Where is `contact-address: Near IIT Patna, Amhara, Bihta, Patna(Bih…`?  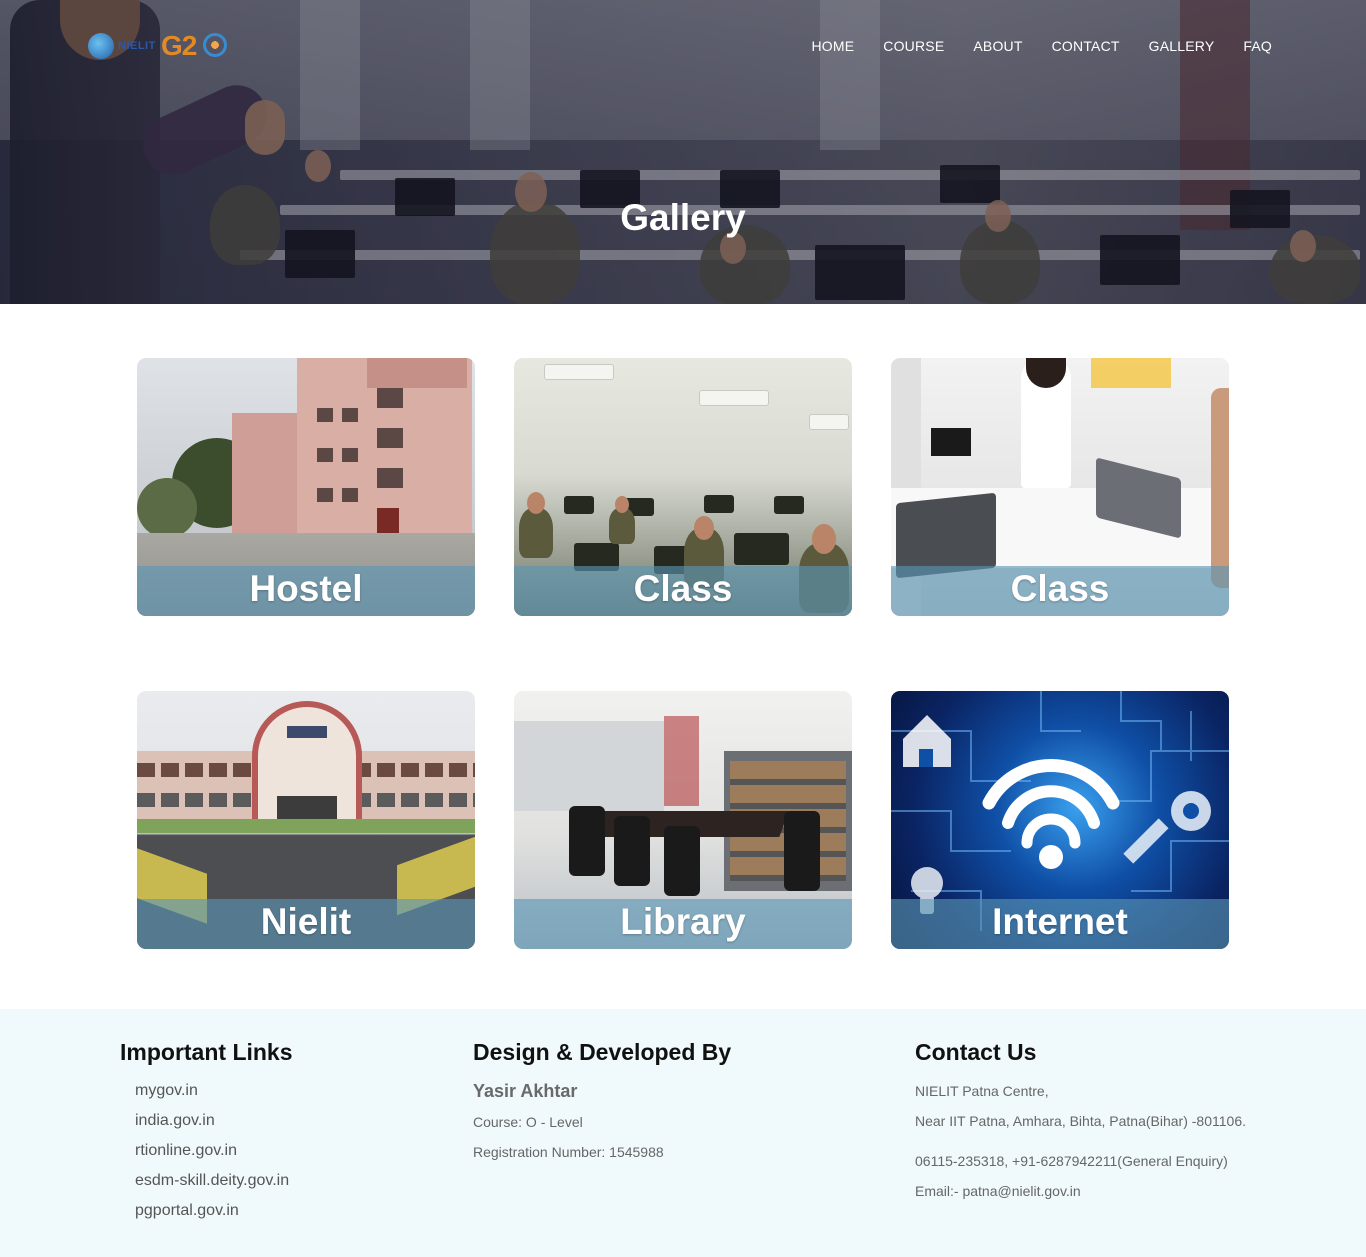
contact-address: Near IIT Patna, Amhara, Bihta, Patna(Bih… is located at coordinates (1080, 1121).